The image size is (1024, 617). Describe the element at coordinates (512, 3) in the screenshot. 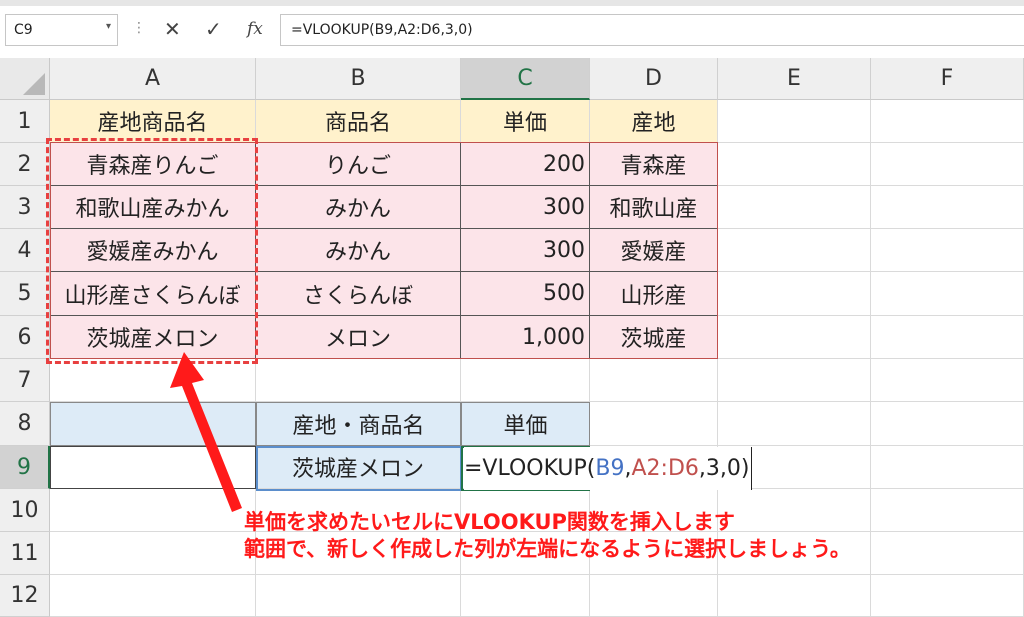

I see `ribbon-edge` at that location.